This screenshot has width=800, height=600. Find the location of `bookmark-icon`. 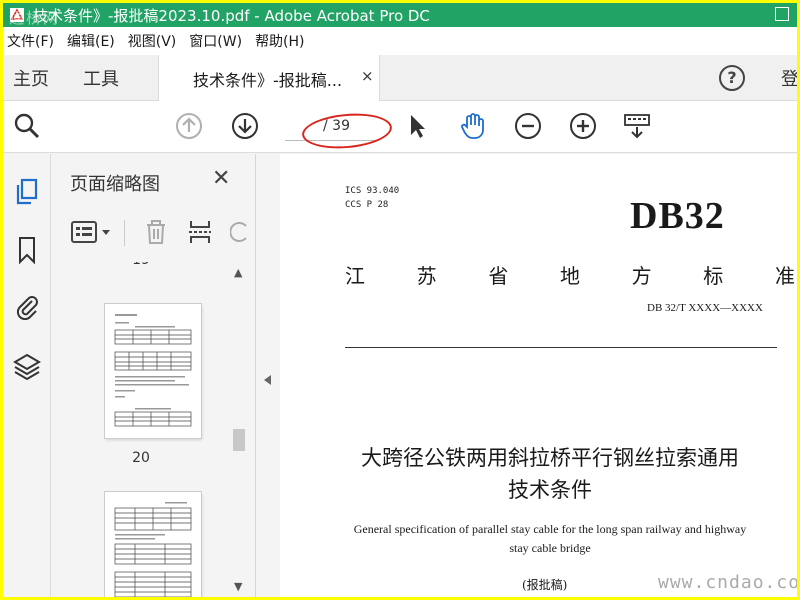

bookmark-icon is located at coordinates (27, 250).